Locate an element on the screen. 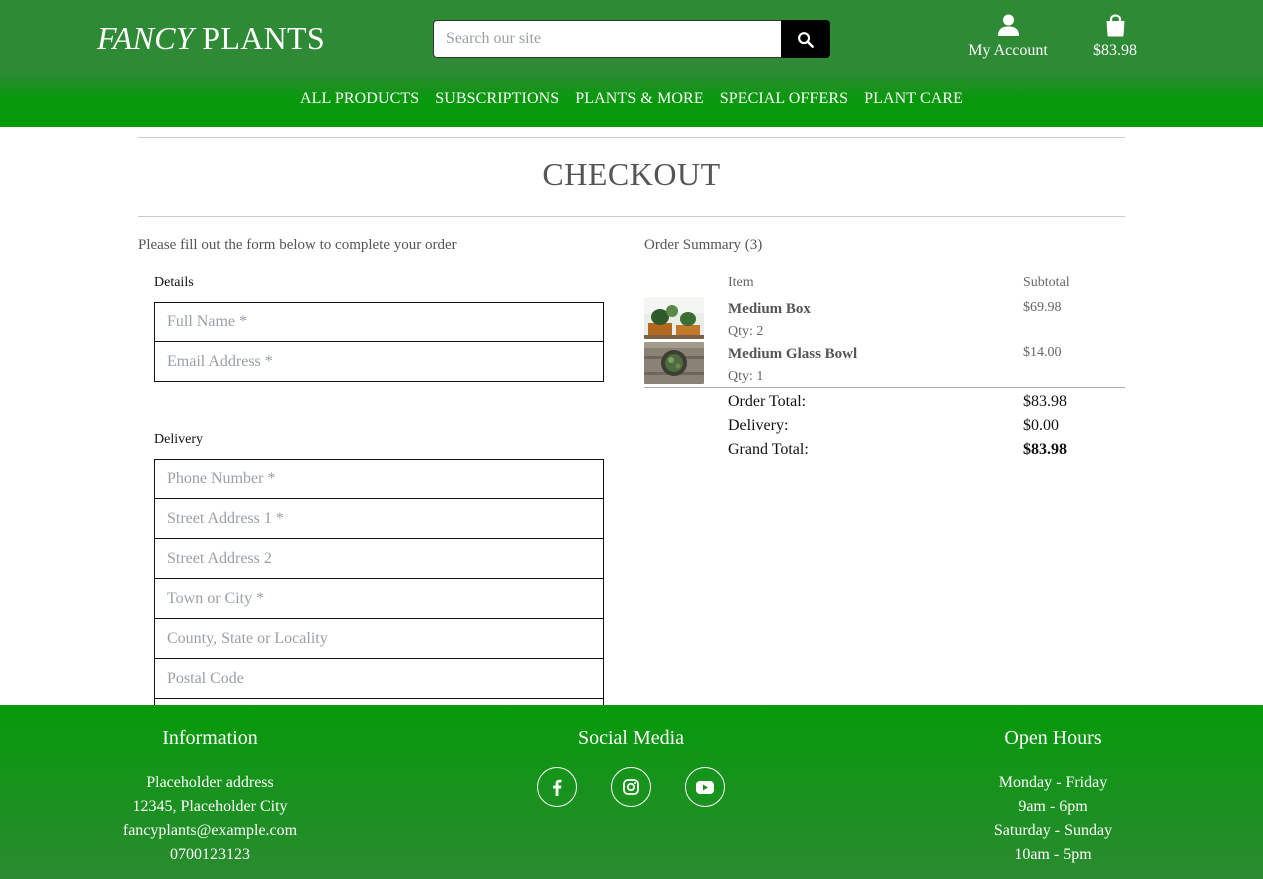 This screenshot has height=879, width=1263. grand-total-value: $83.98 is located at coordinates (1045, 449).